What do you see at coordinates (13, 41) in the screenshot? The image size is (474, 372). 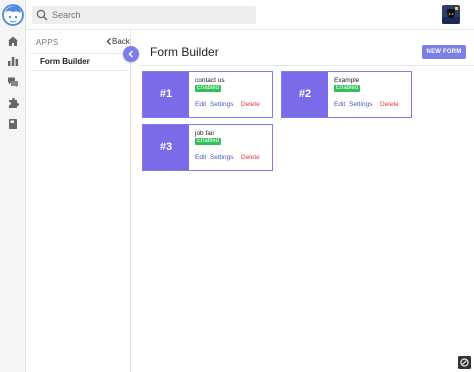 I see `home-icon` at bounding box center [13, 41].